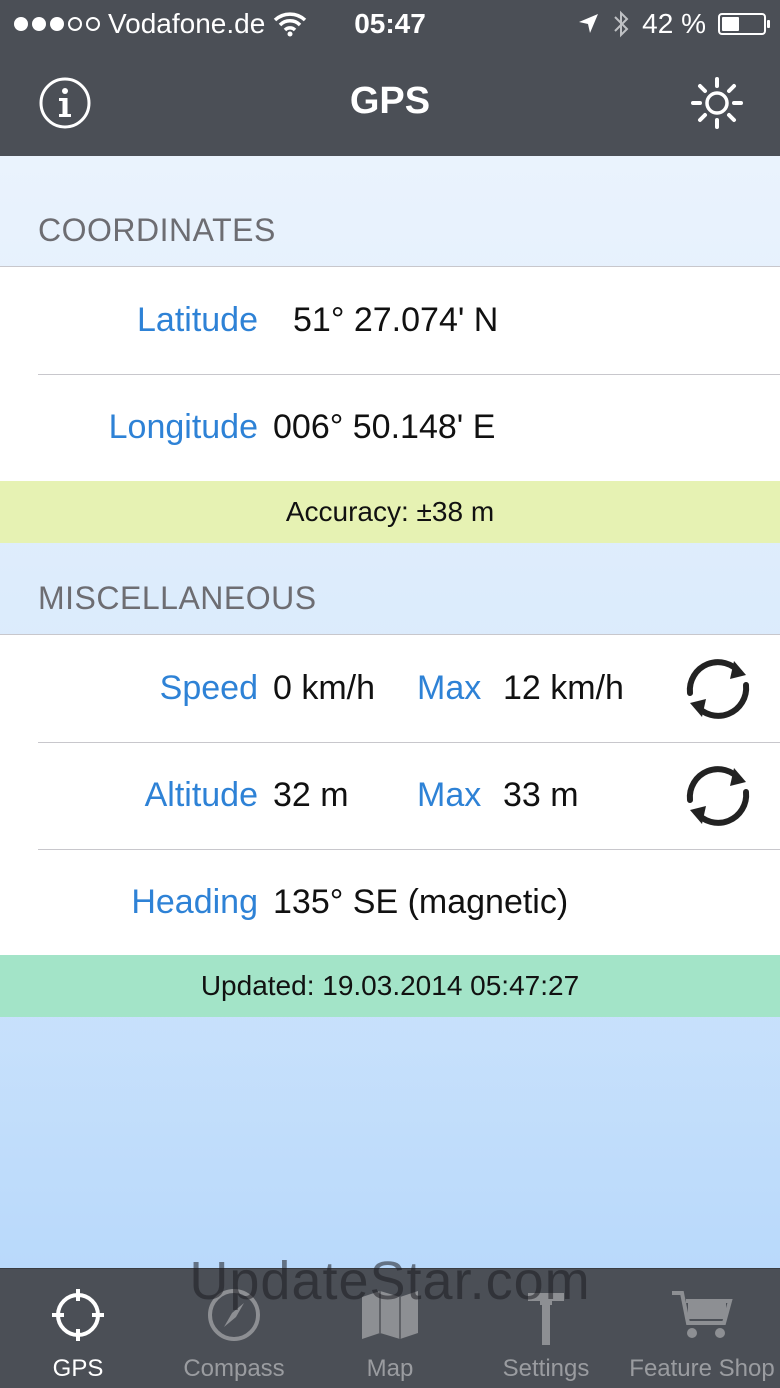 The image size is (780, 1388). I want to click on altitude-row: Altitude 32 m Max 33 m, so click(390, 795).